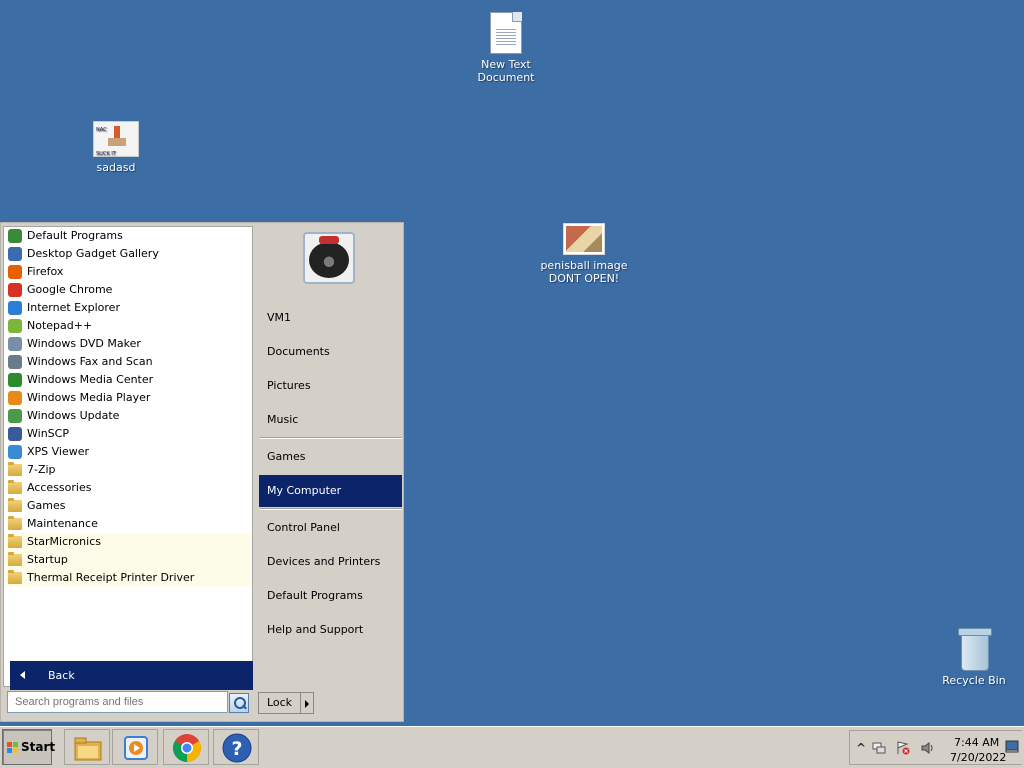 The height and width of the screenshot is (768, 1024). I want to click on start-button: Start, so click(29, 747).